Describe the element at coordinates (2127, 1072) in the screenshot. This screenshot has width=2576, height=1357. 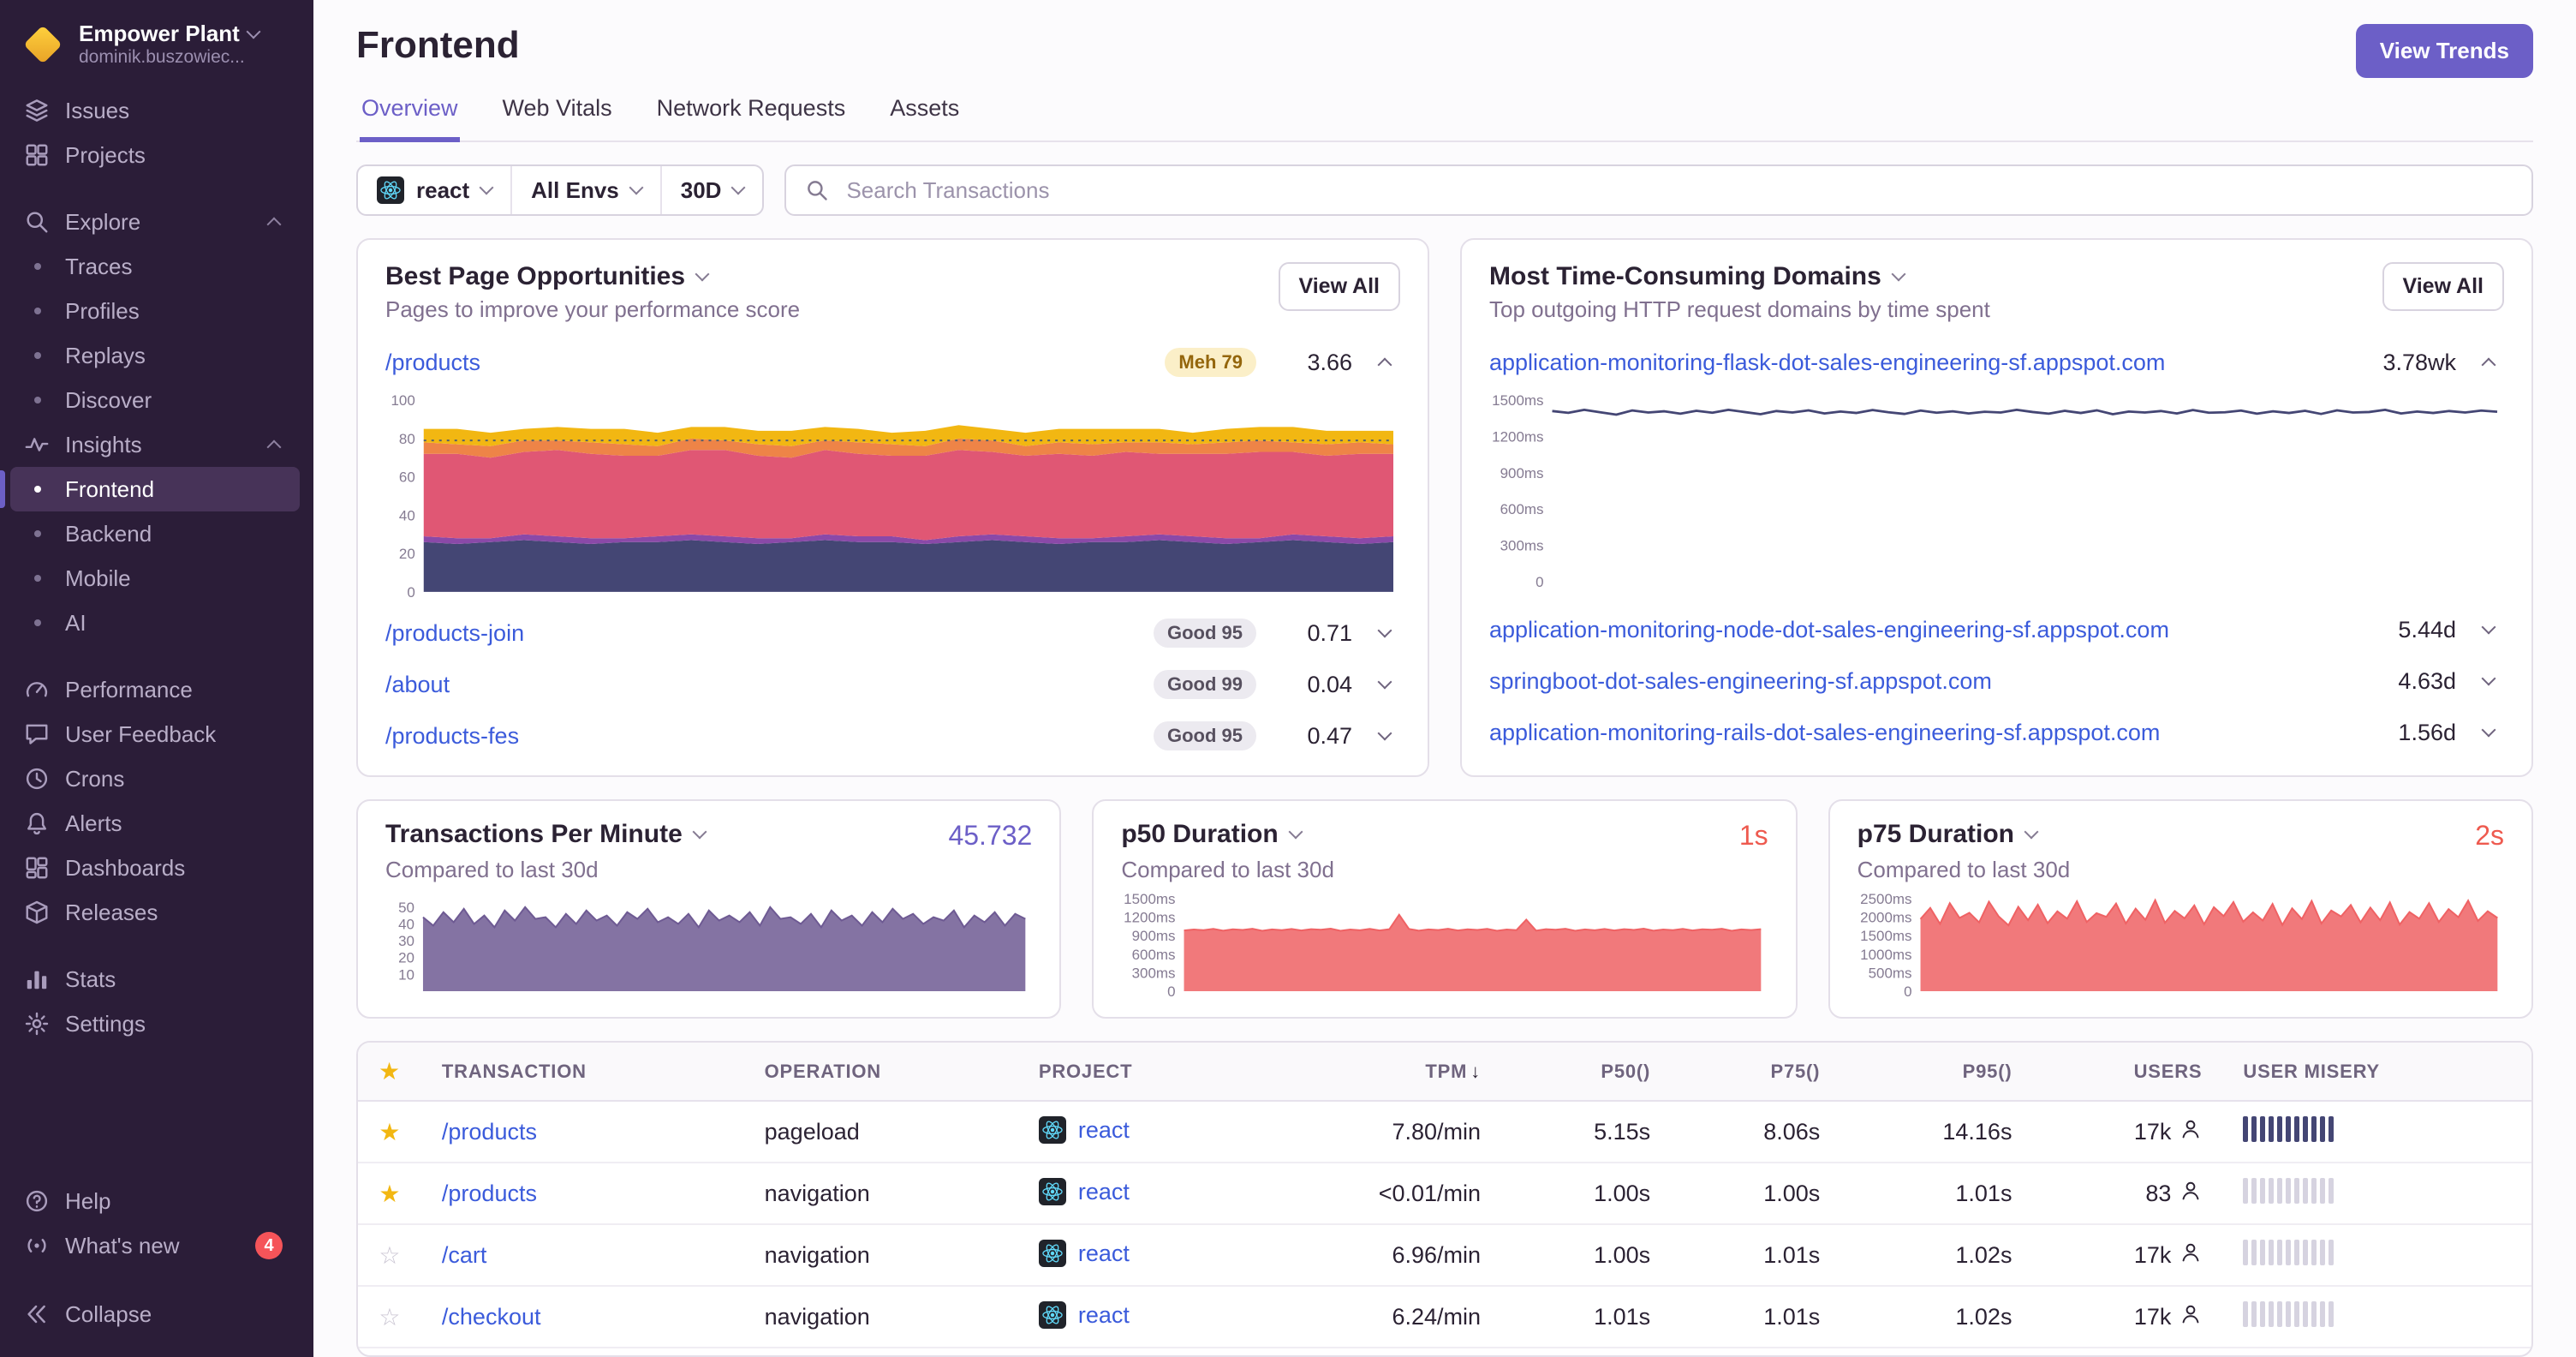
I see `column-header-users: USERS` at that location.